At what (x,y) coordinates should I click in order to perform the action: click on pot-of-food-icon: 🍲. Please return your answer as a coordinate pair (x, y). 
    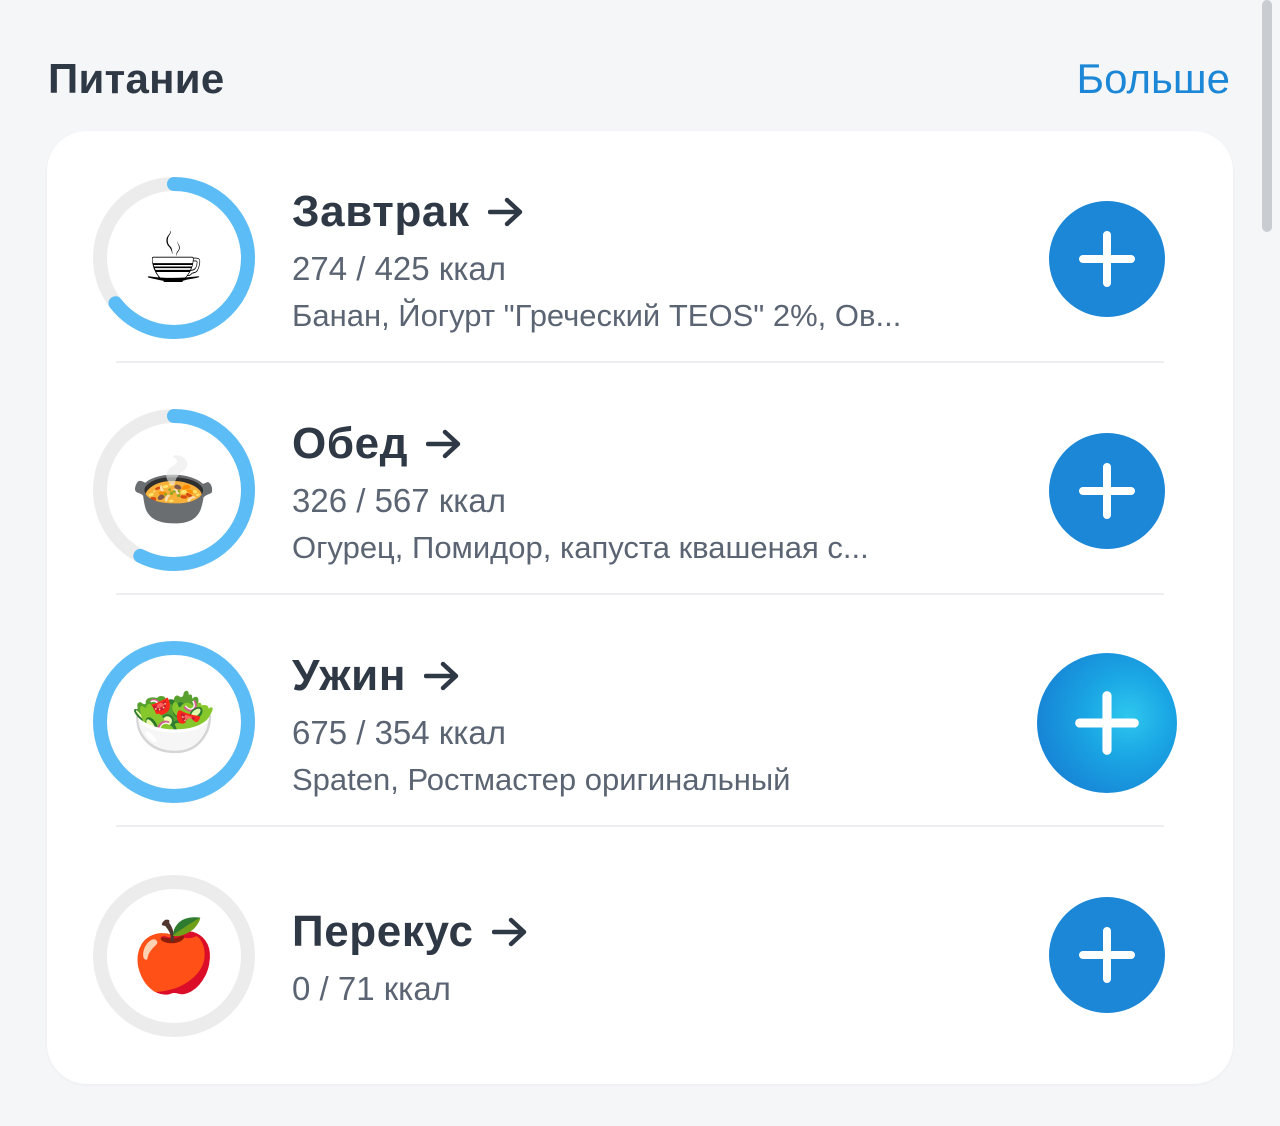
    Looking at the image, I should click on (174, 490).